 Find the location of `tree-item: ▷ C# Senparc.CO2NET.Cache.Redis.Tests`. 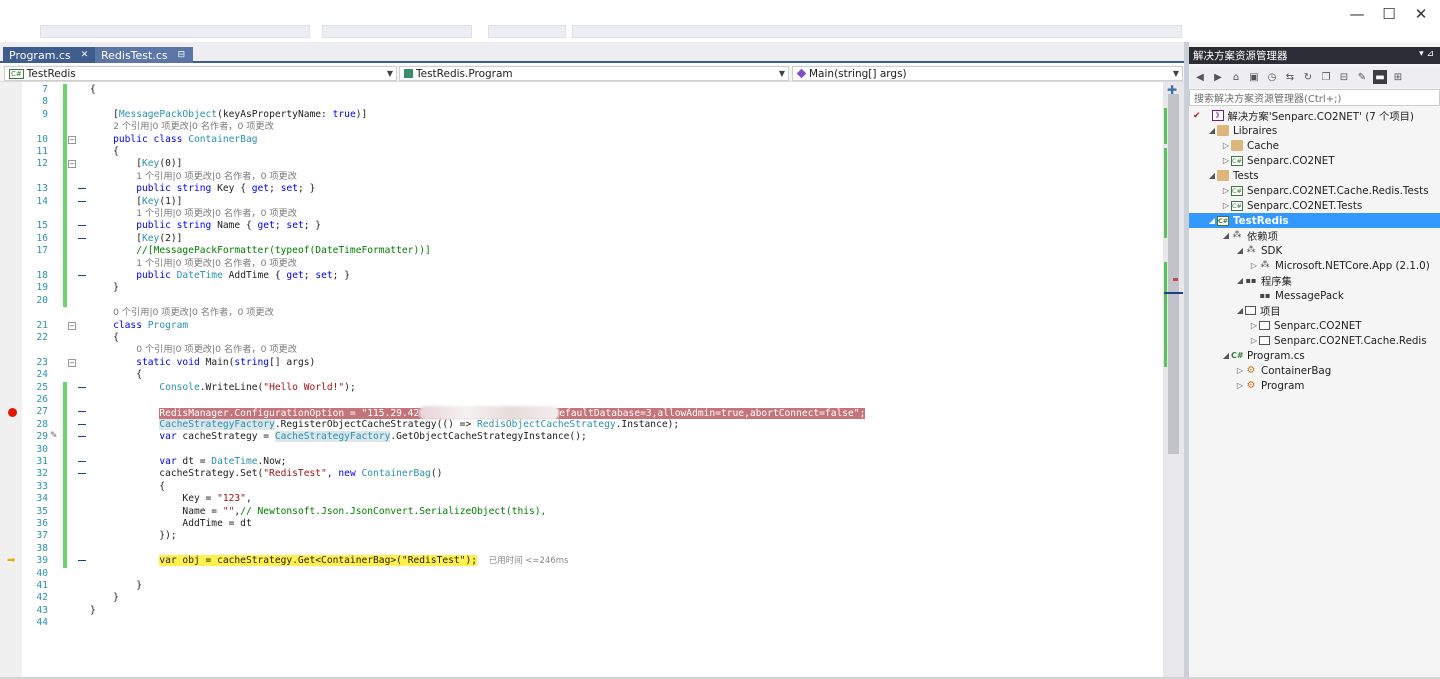

tree-item: ▷ C# Senparc.CO2NET.Cache.Redis.Tests is located at coordinates (1314, 190).